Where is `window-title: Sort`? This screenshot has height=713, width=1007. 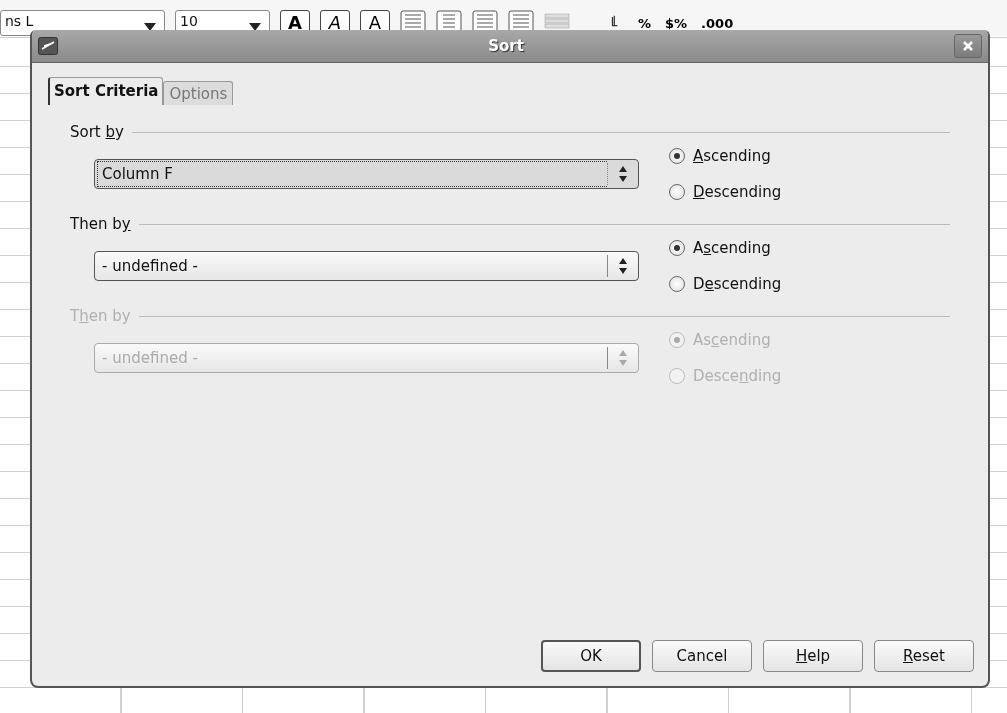
window-title: Sort is located at coordinates (506, 46).